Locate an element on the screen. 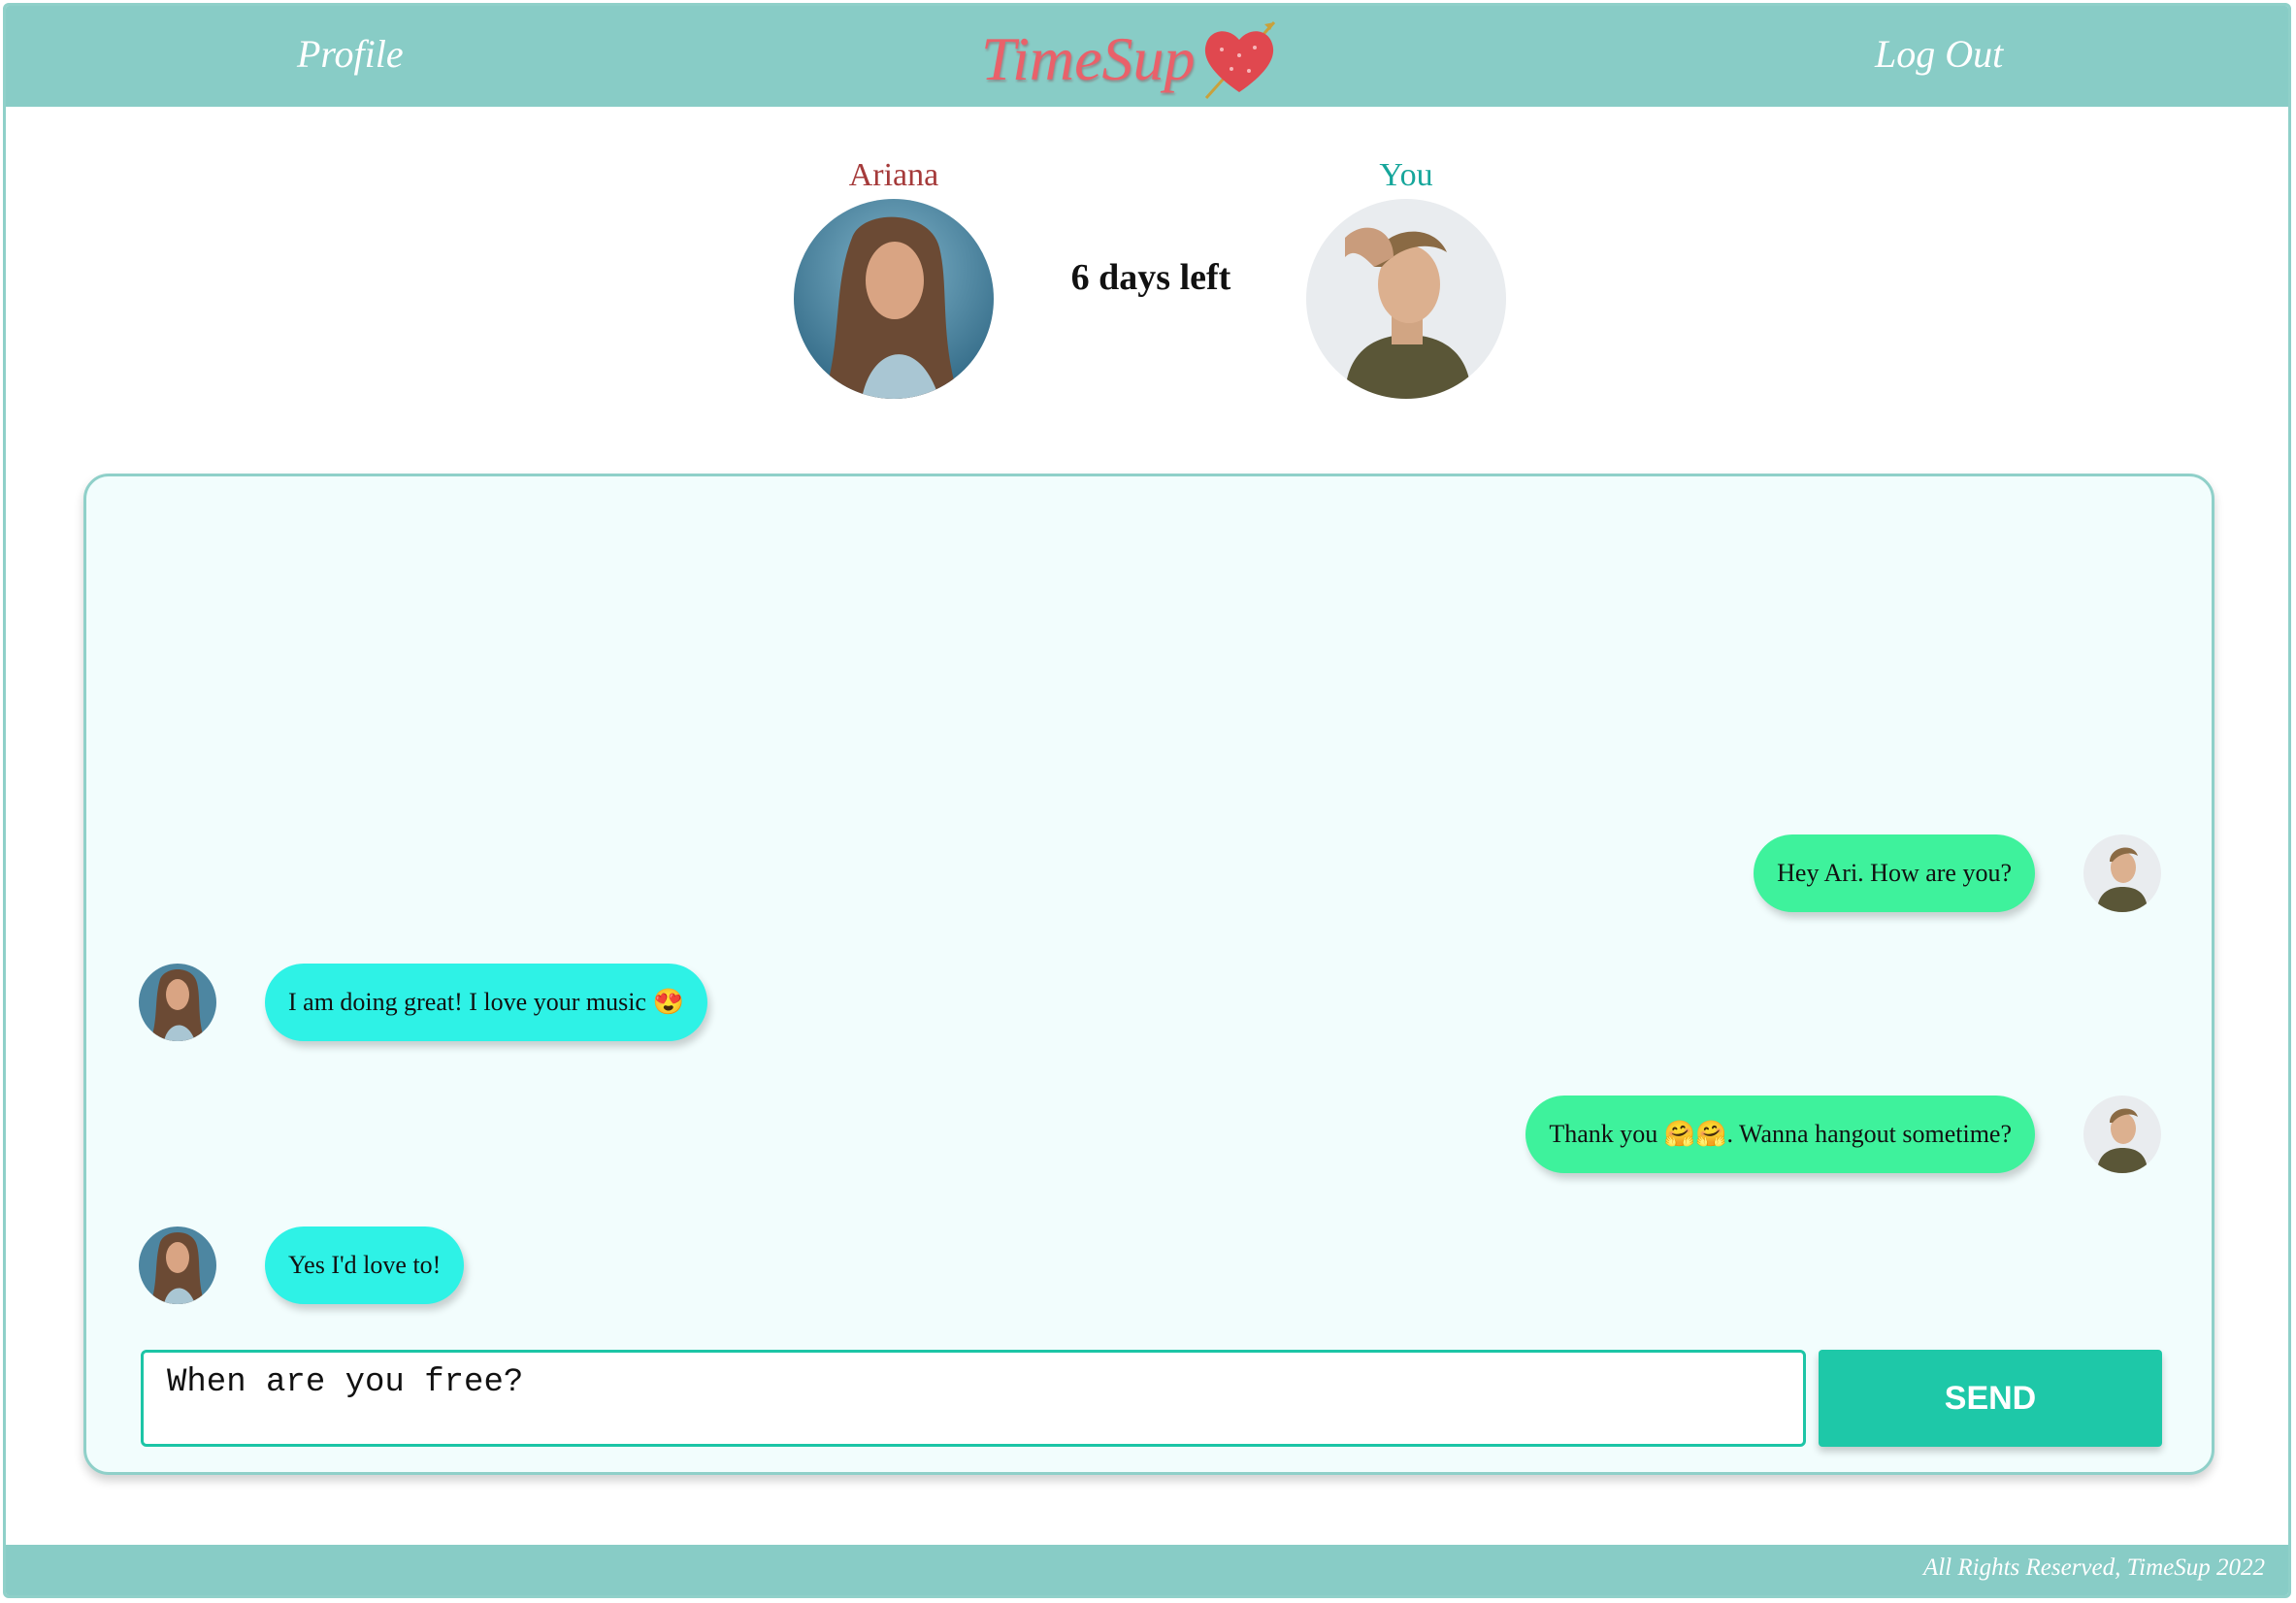 The width and height of the screenshot is (2296, 1603). message-row: Thank you 🤗🤗. Wanna hangout sometime? is located at coordinates (1843, 1134).